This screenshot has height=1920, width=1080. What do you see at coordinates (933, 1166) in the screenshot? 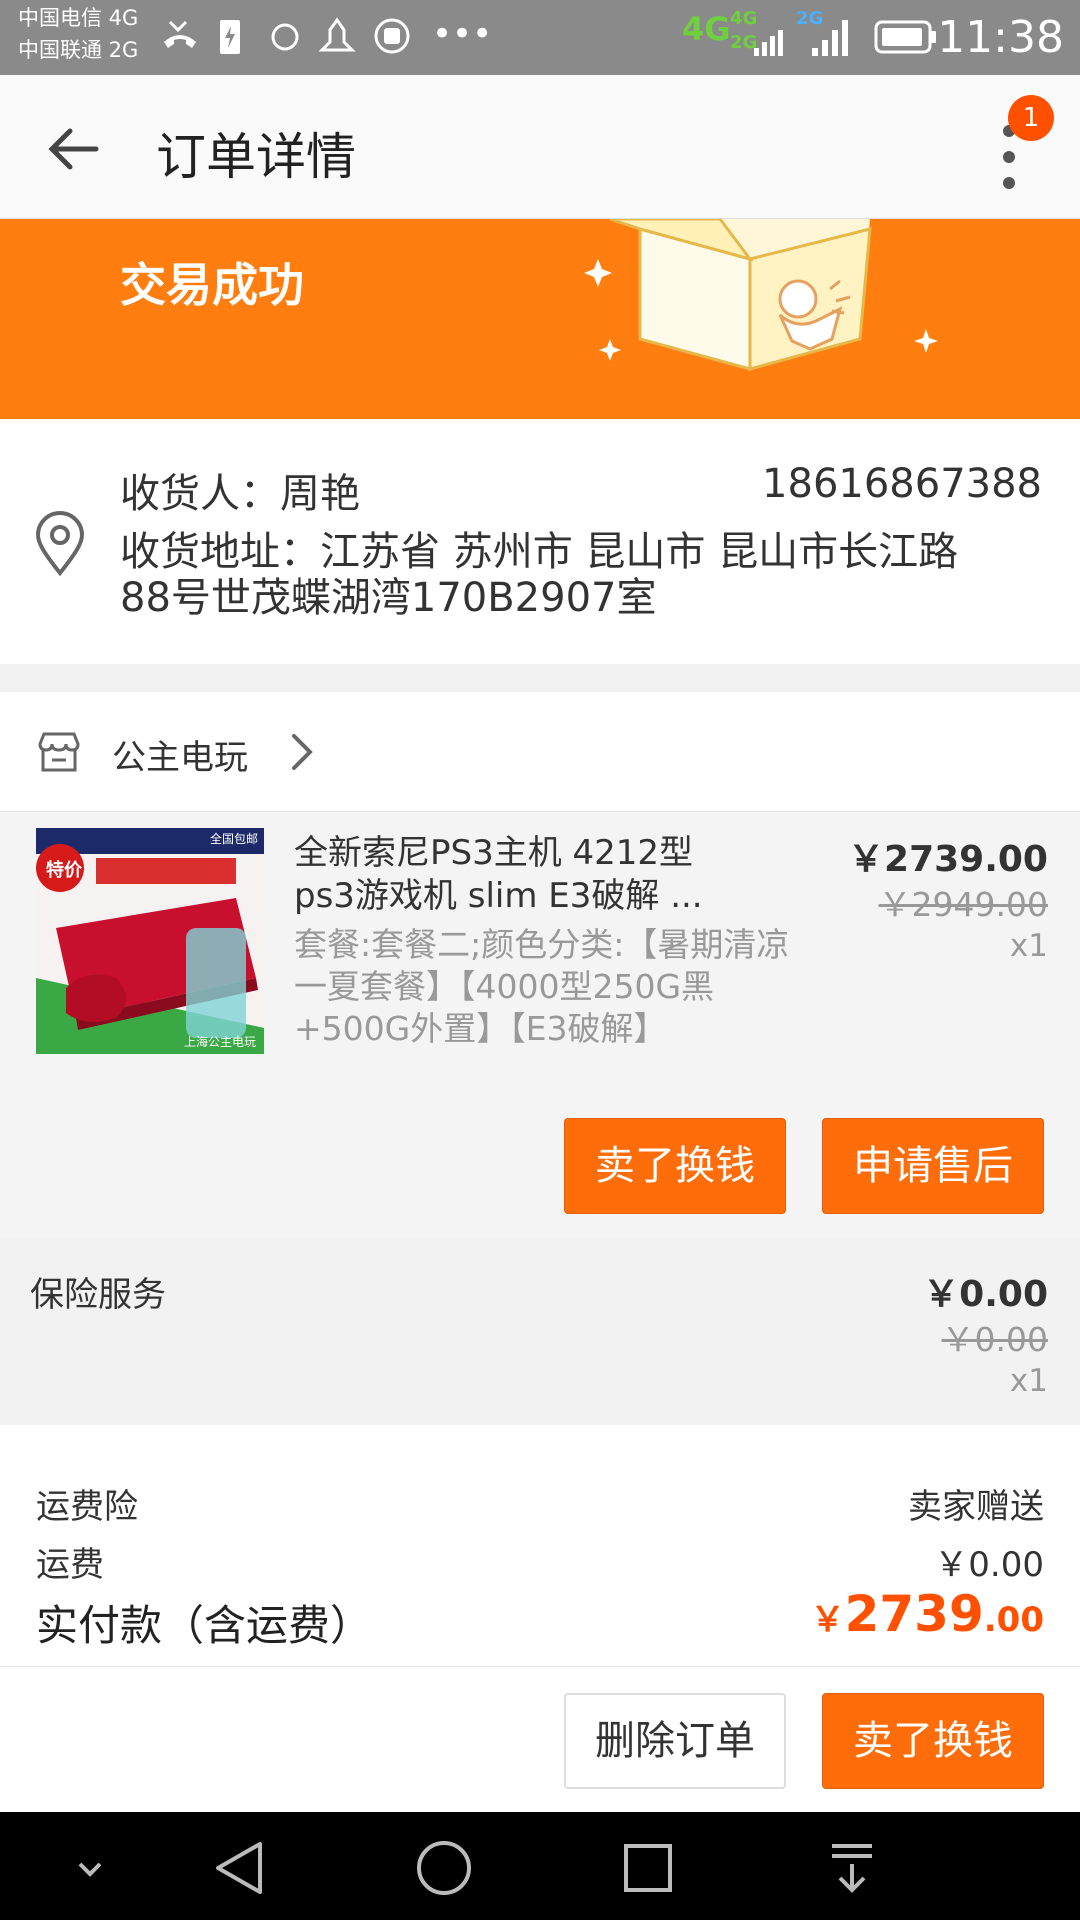
I see `after-sales-button: 申请售后` at bounding box center [933, 1166].